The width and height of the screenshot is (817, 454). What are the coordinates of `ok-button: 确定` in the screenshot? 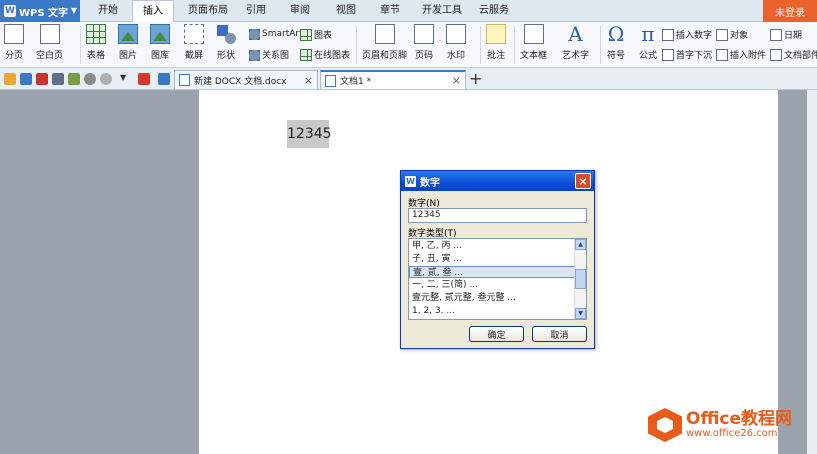 It's located at (496, 334).